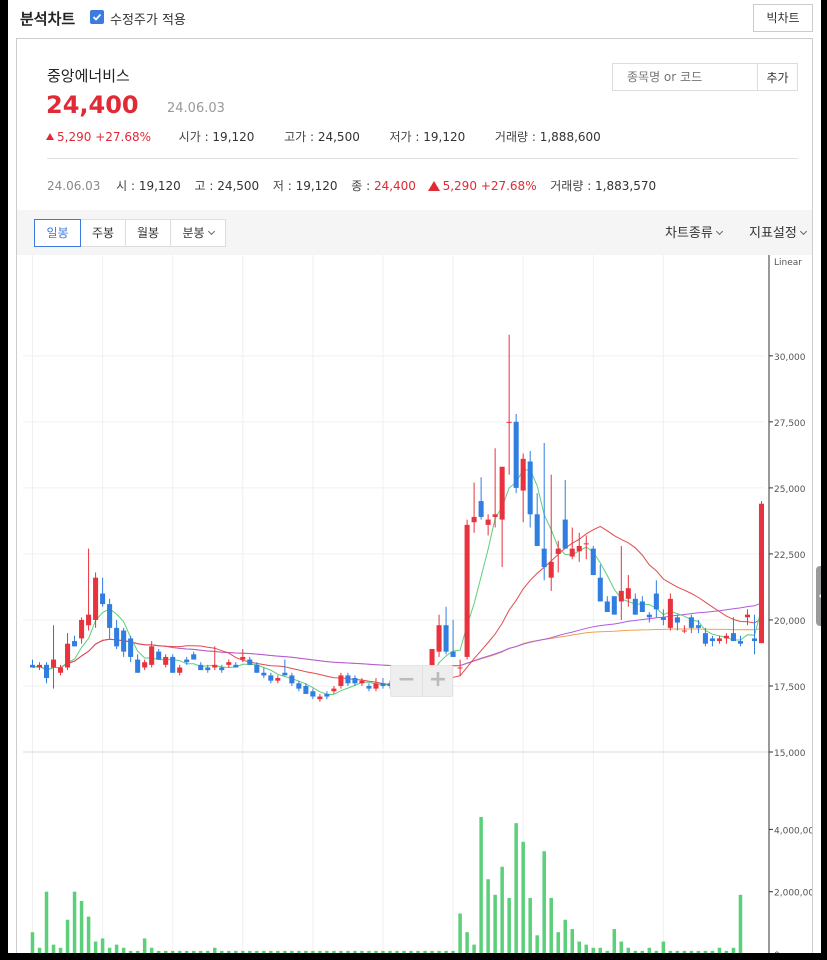 This screenshot has height=960, width=827. What do you see at coordinates (198, 233) in the screenshot?
I see `tab-minute: 분봉` at bounding box center [198, 233].